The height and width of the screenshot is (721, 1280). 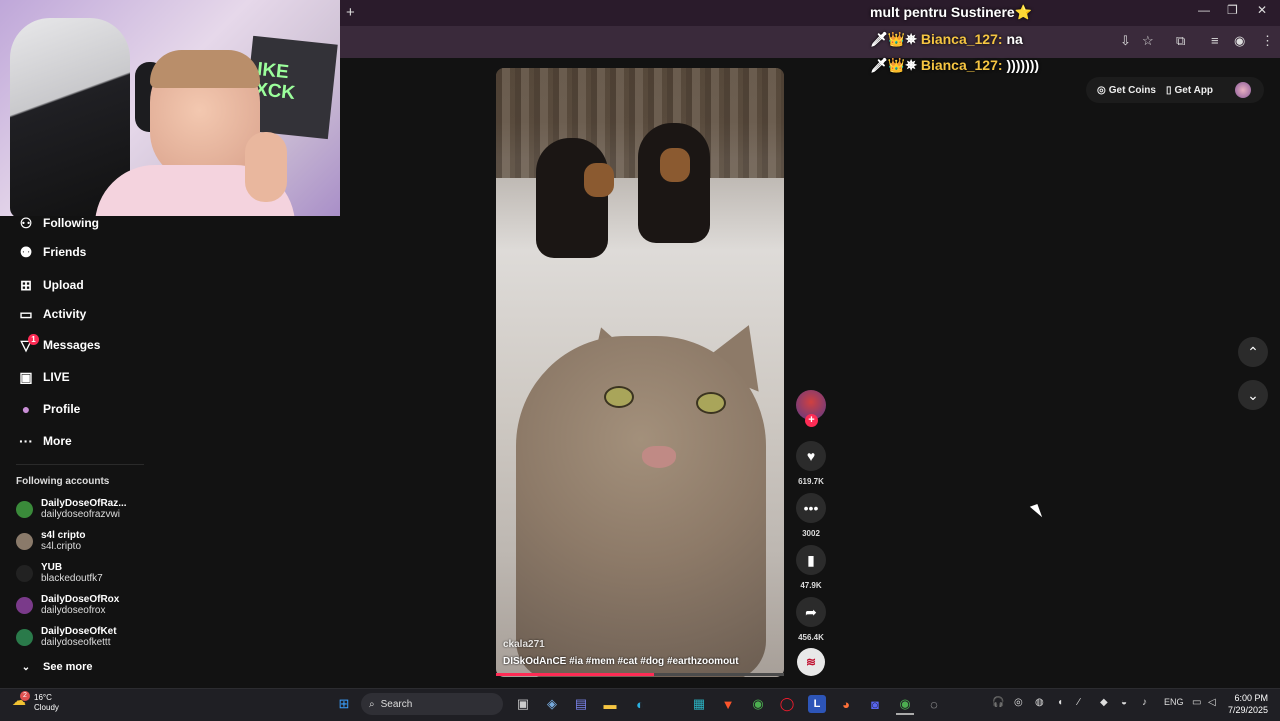 What do you see at coordinates (1079, 702) in the screenshot?
I see `tray-icon: ∕` at bounding box center [1079, 702].